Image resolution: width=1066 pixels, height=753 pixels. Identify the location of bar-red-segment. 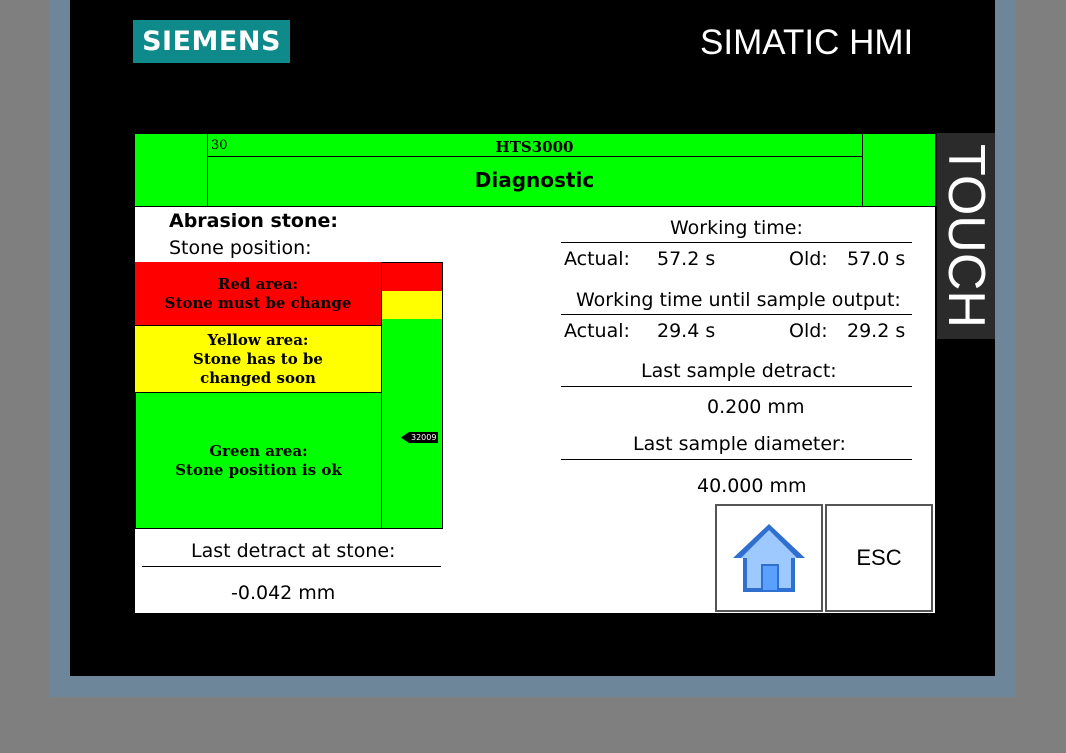
(412, 277).